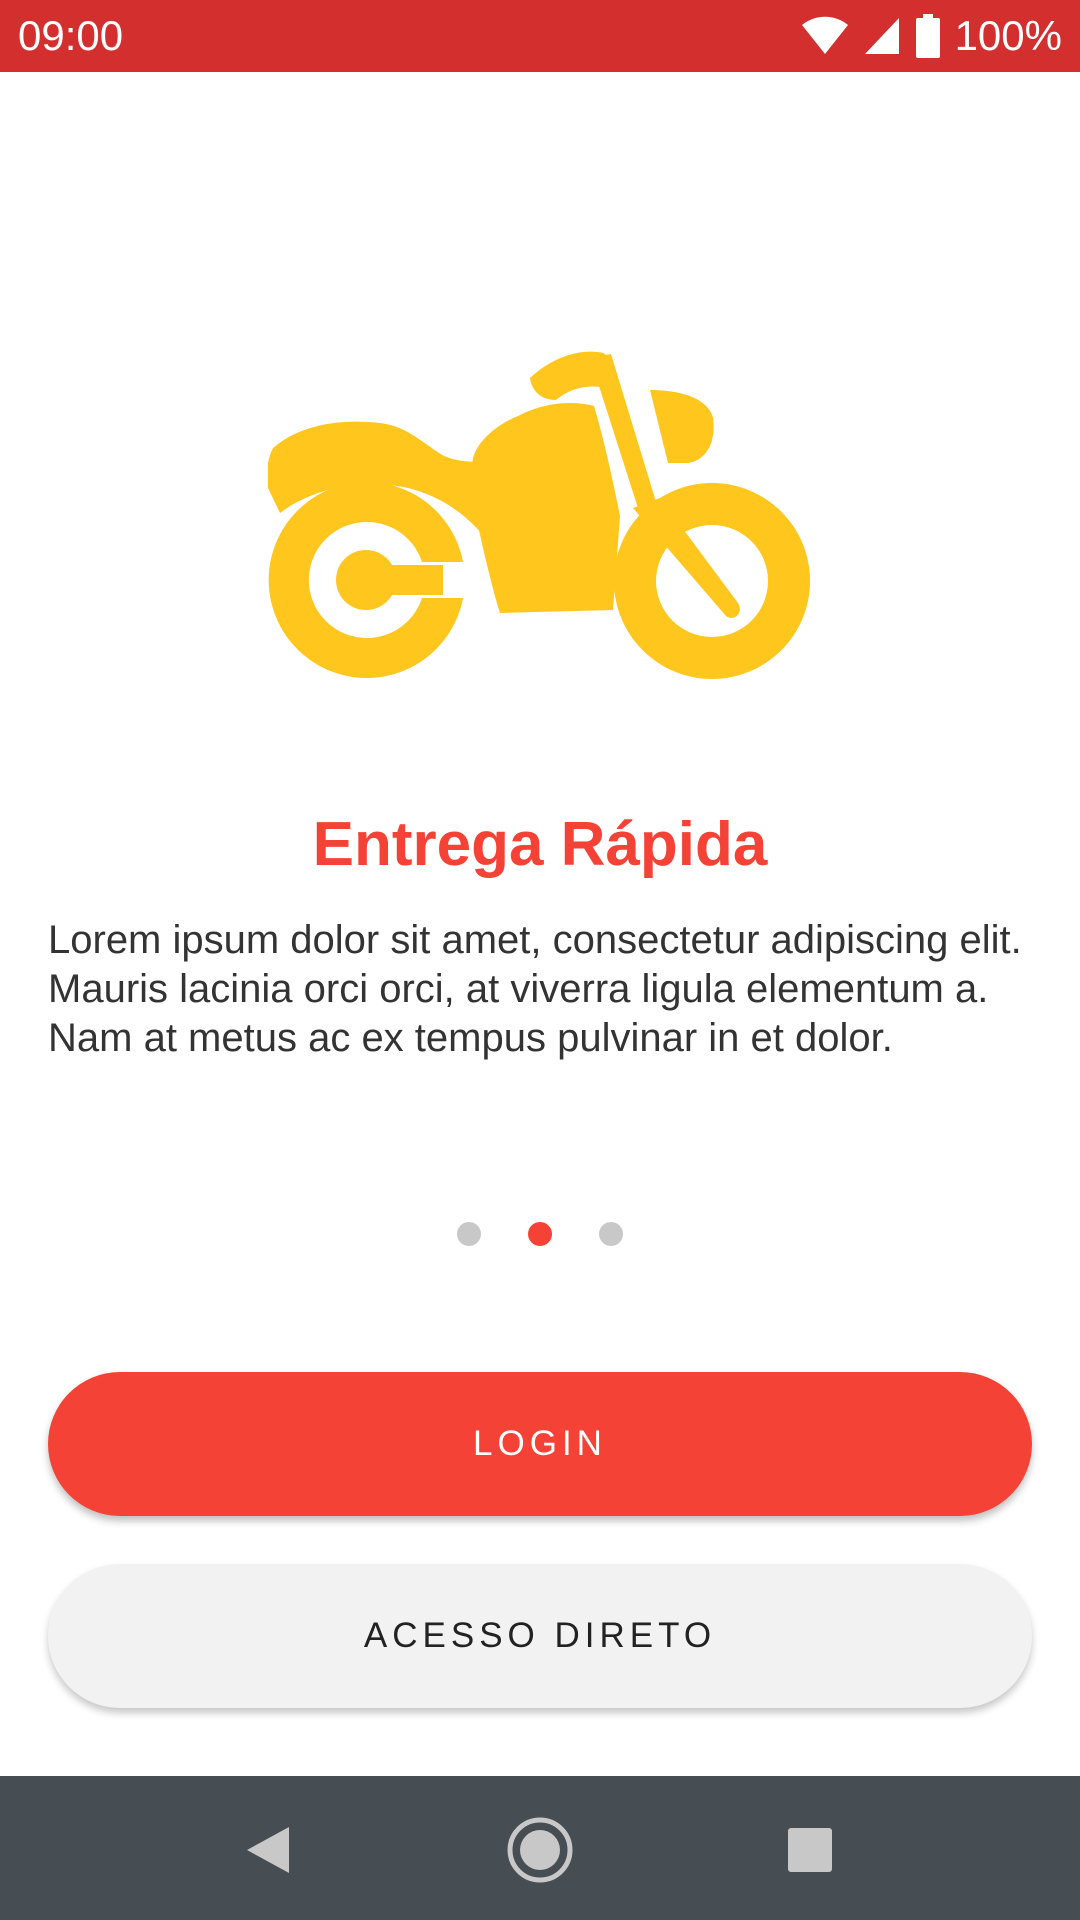 The width and height of the screenshot is (1080, 1920). I want to click on page-indicator, so click(540, 1234).